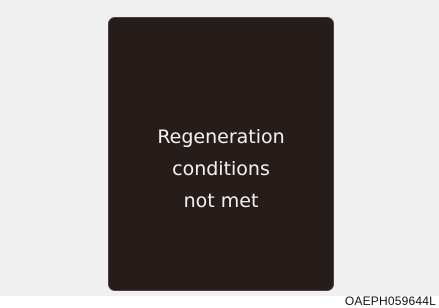 Image resolution: width=439 pixels, height=308 pixels. I want to click on figure-code-label: OAEPH059644L, so click(390, 301).